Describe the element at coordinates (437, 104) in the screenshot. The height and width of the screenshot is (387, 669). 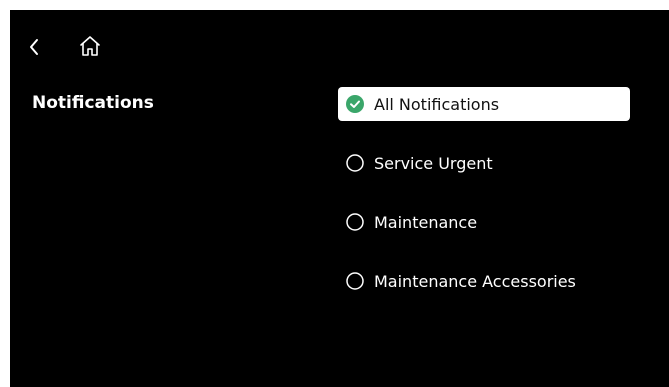
I see `option-label: All Notifications` at that location.